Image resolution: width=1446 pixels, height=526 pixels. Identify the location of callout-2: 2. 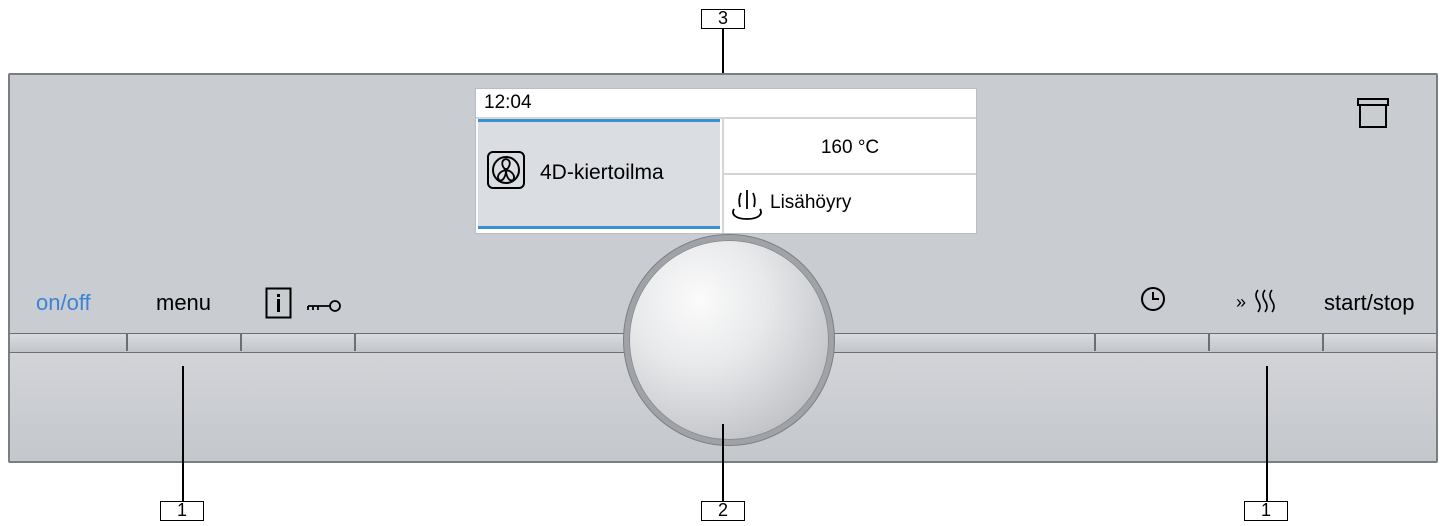
(723, 511).